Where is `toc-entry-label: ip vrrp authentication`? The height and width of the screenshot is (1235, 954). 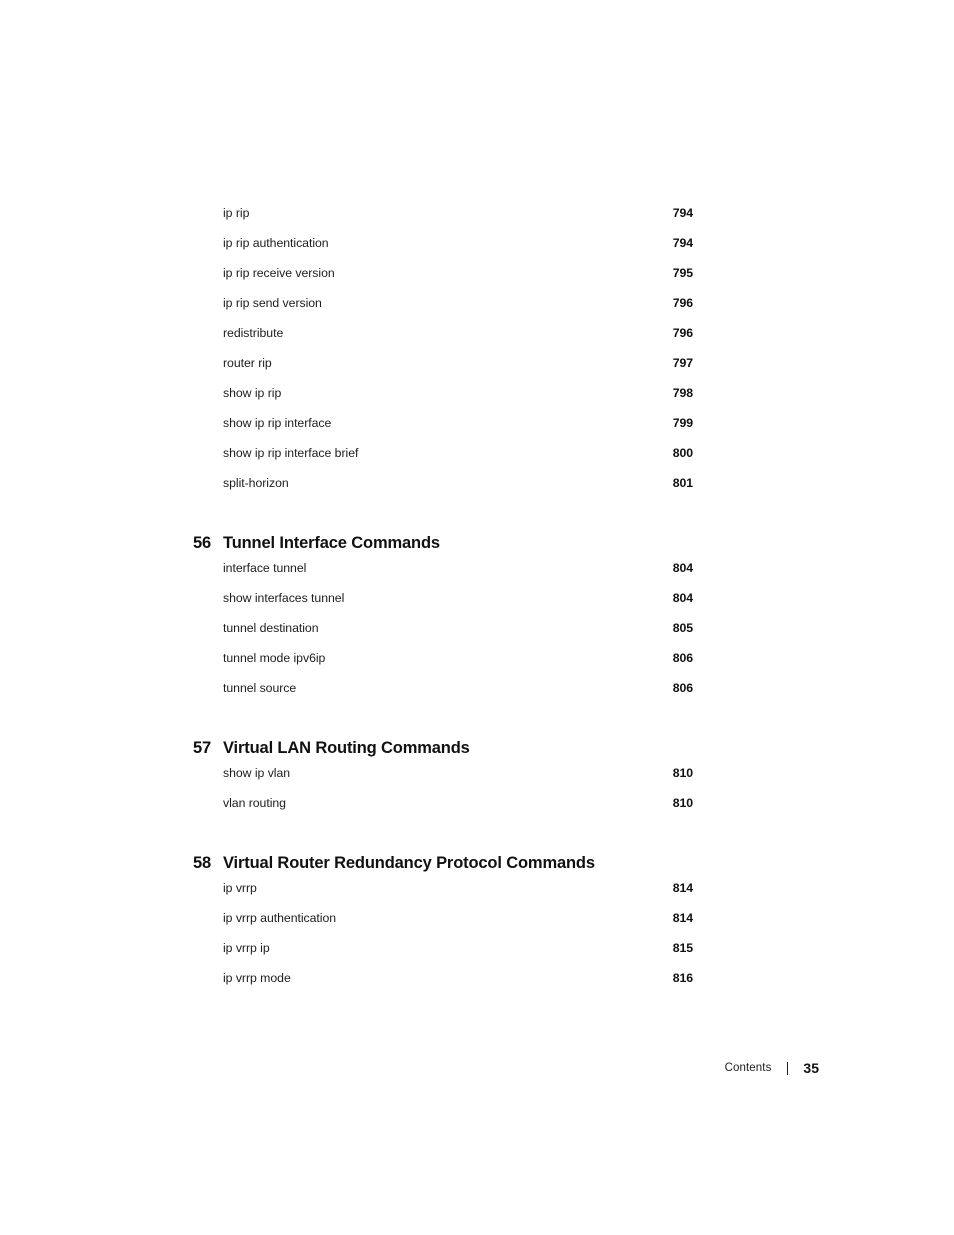 toc-entry-label: ip vrrp authentication is located at coordinates (280, 918).